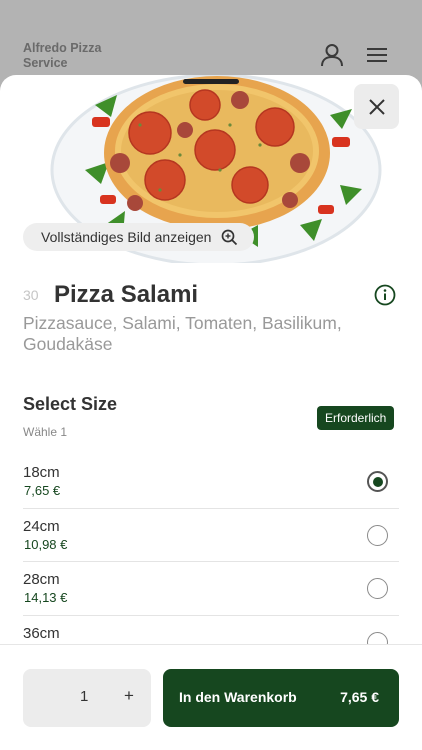 The width and height of the screenshot is (422, 750). Describe the element at coordinates (229, 237) in the screenshot. I see `zoom-in-icon` at that location.